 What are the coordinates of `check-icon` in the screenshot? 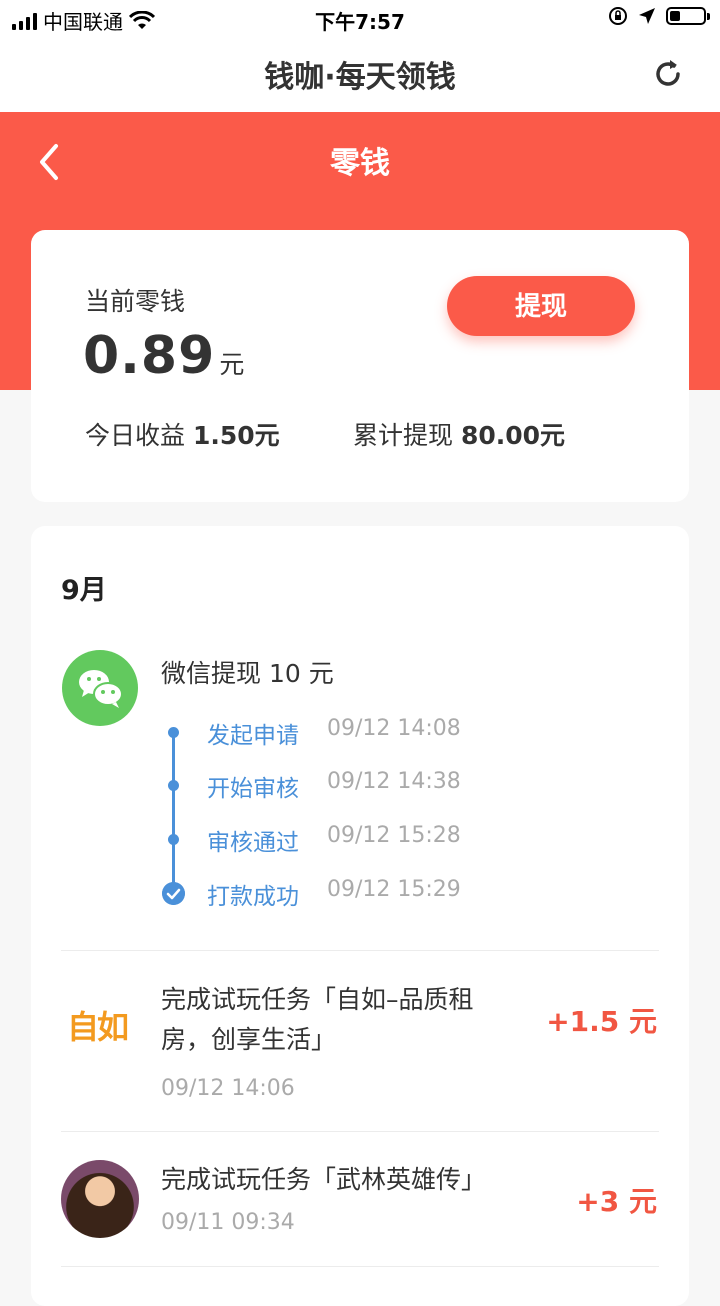 It's located at (173, 893).